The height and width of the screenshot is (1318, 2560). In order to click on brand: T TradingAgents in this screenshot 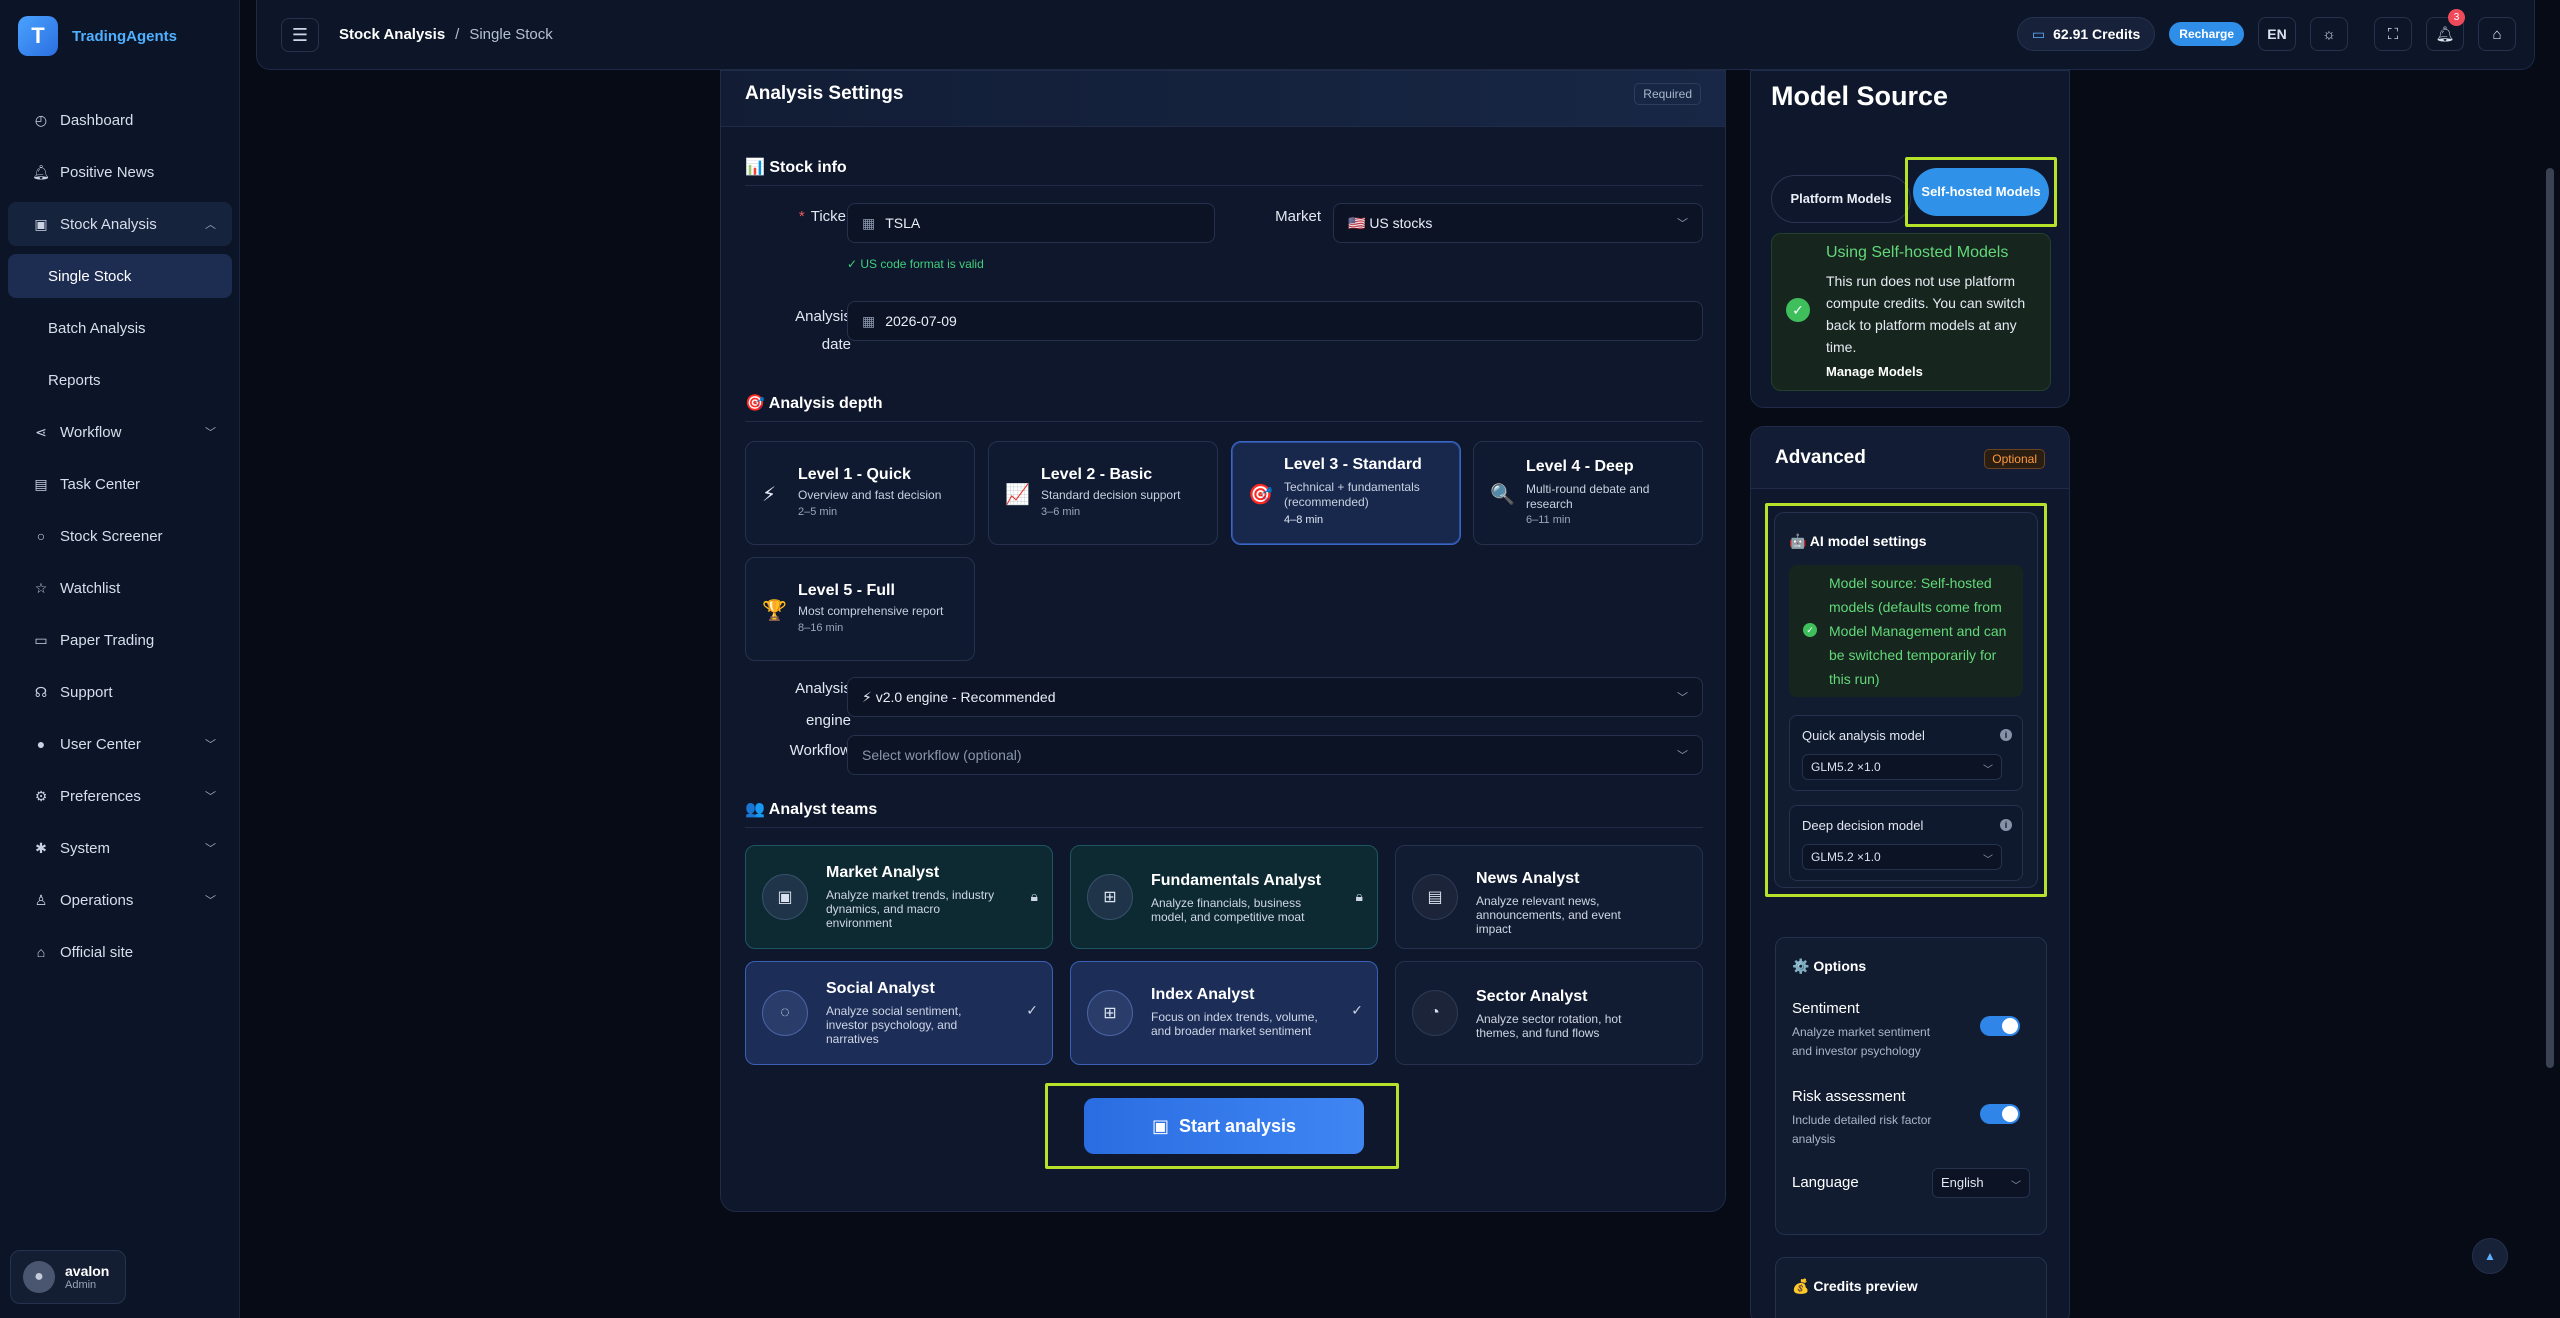, I will do `click(97, 36)`.